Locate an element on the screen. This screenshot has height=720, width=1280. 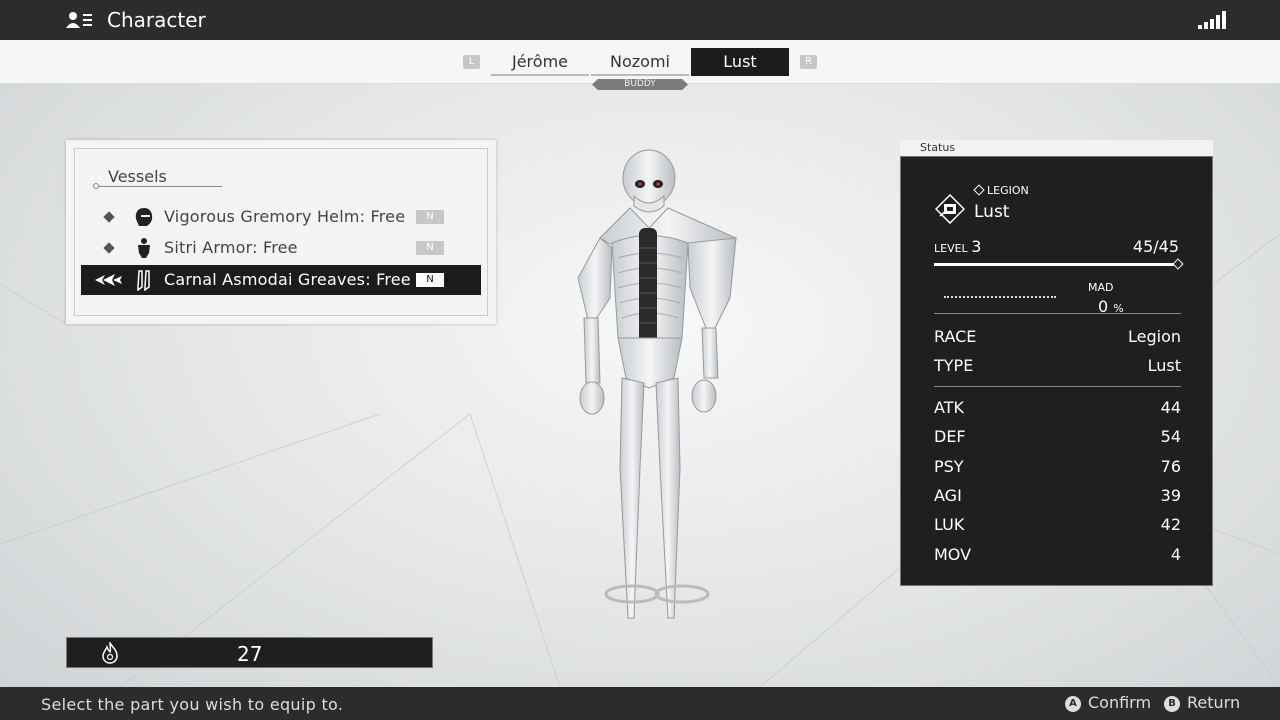
vessels-title: Vessels is located at coordinates (137, 176).